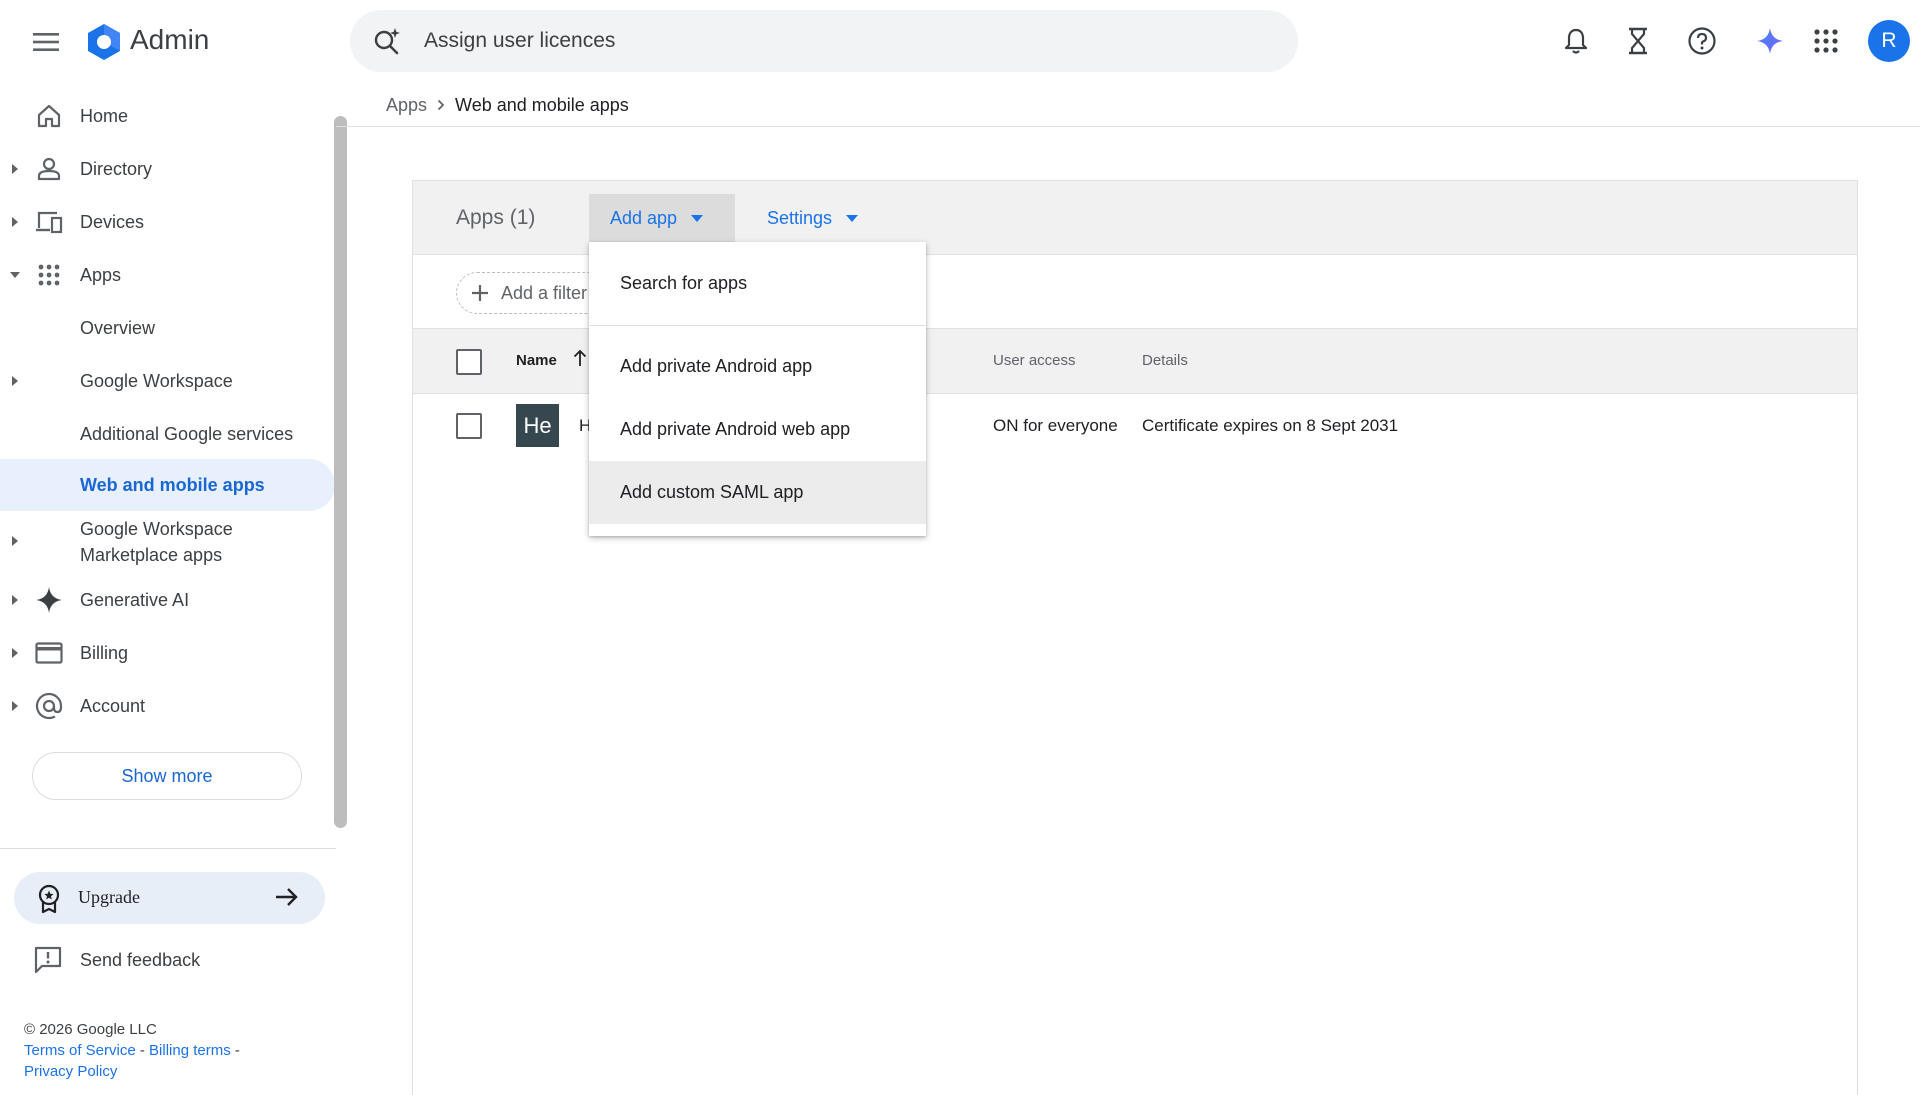 This screenshot has height=1095, width=1920. I want to click on search-input: Assign user licences, so click(519, 41).